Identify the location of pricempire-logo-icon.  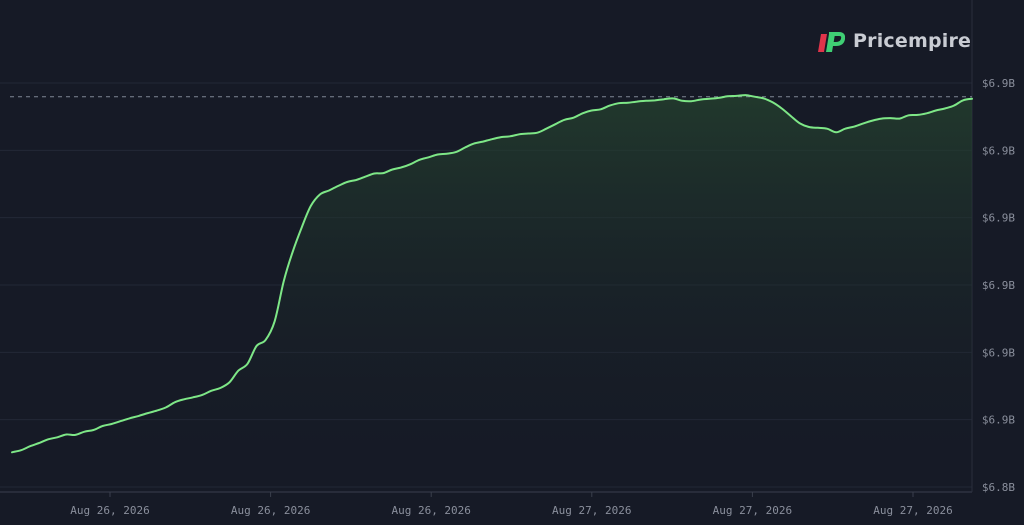
(831, 42).